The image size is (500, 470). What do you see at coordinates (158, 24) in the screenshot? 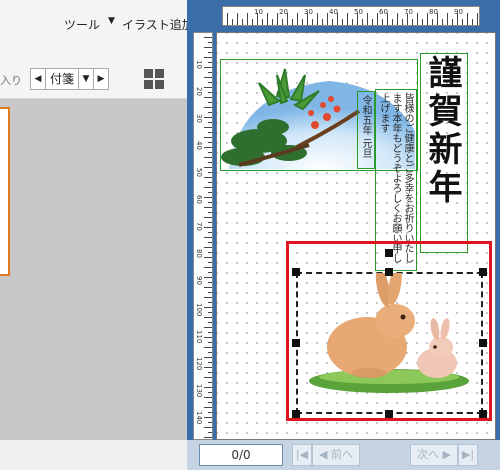
I see `add-illust-menu: イラスト追加` at bounding box center [158, 24].